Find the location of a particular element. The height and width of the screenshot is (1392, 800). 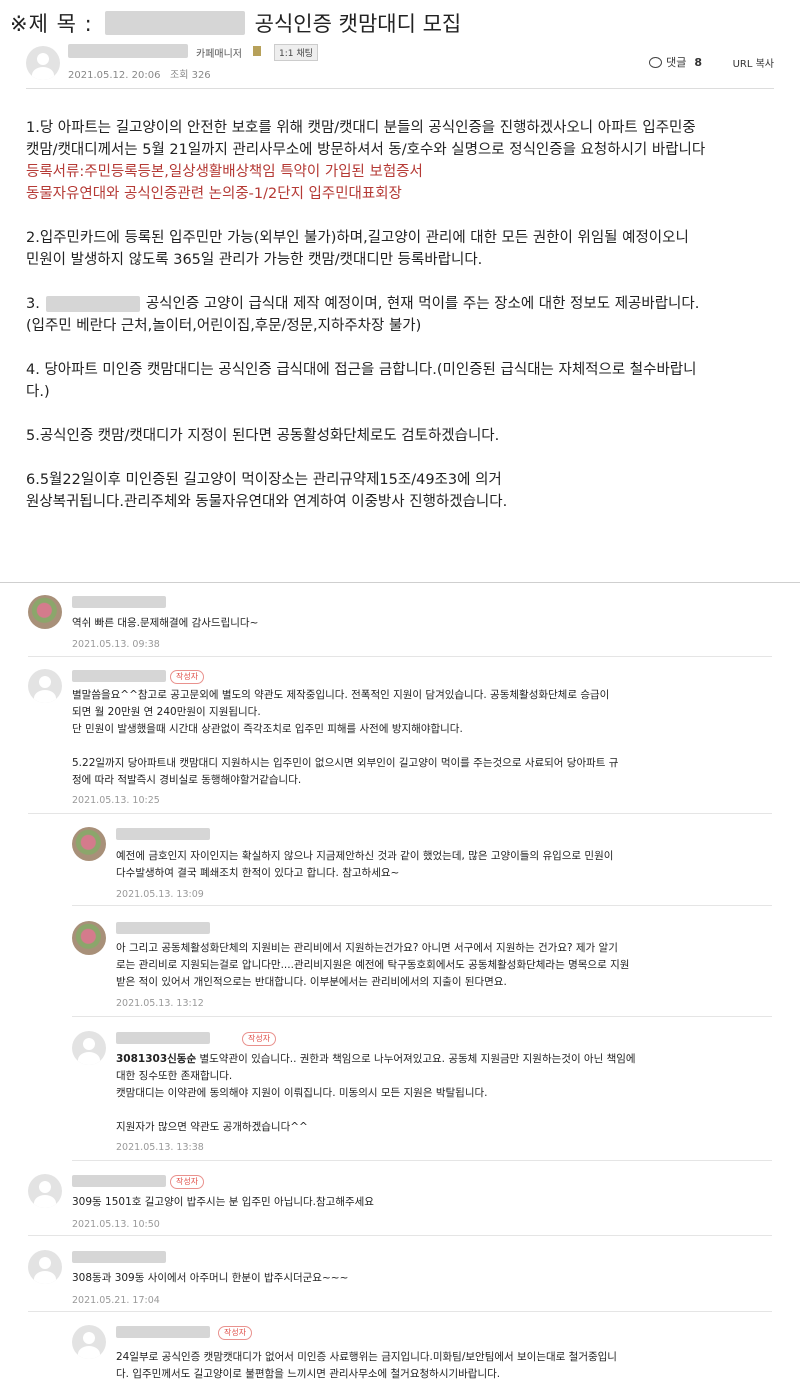

comment-date: 2021.05.13. 13:12 is located at coordinates (160, 1003).